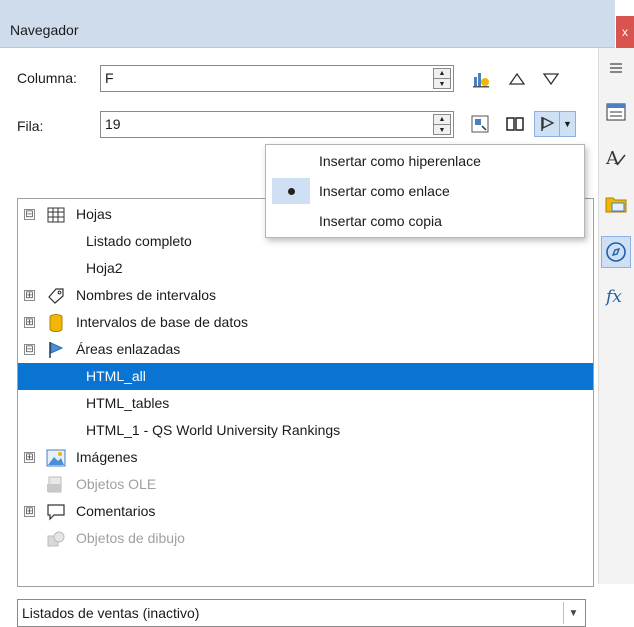 Image resolution: width=634 pixels, height=627 pixels. Describe the element at coordinates (400, 161) in the screenshot. I see `menu-item-label: Insertar como hiperenlace` at that location.